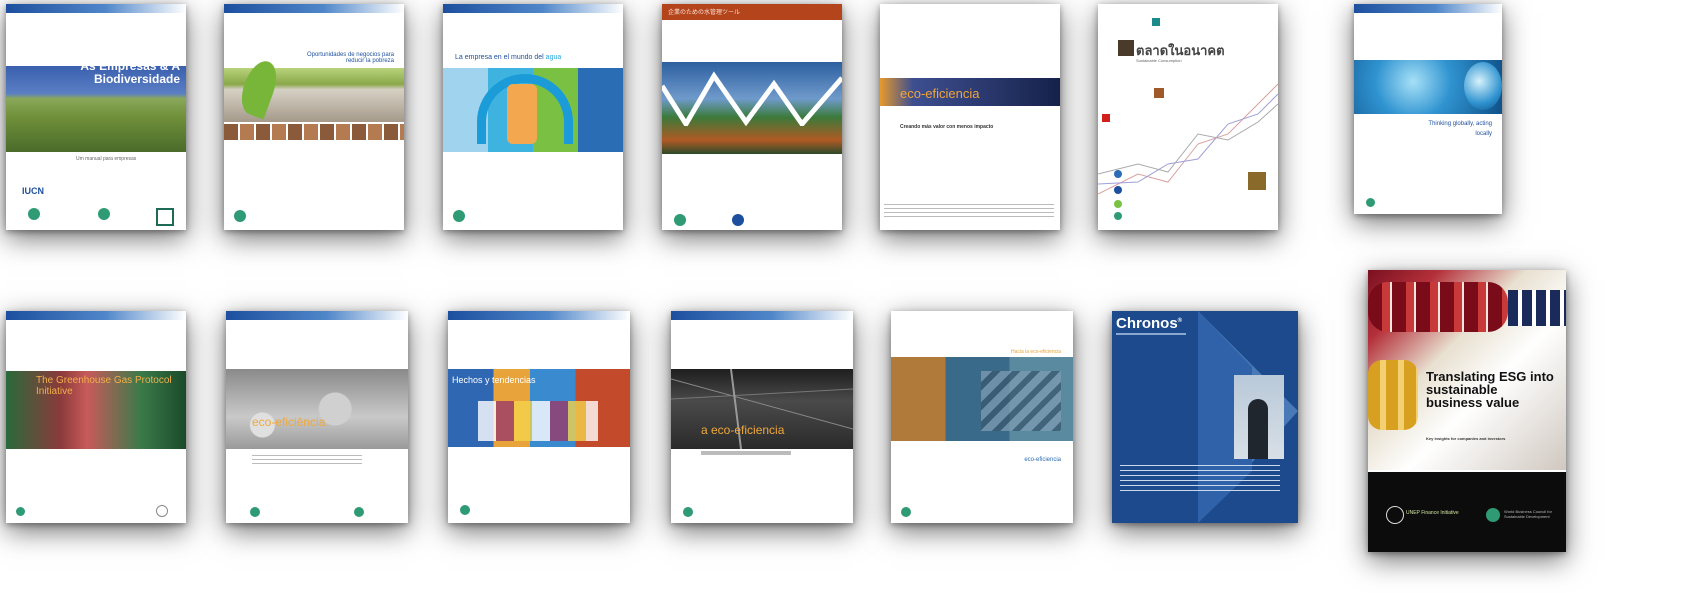 This screenshot has height=593, width=1688. What do you see at coordinates (1432, 513) in the screenshot?
I see `unep-fi-label: UNEP Finance Initiative` at bounding box center [1432, 513].